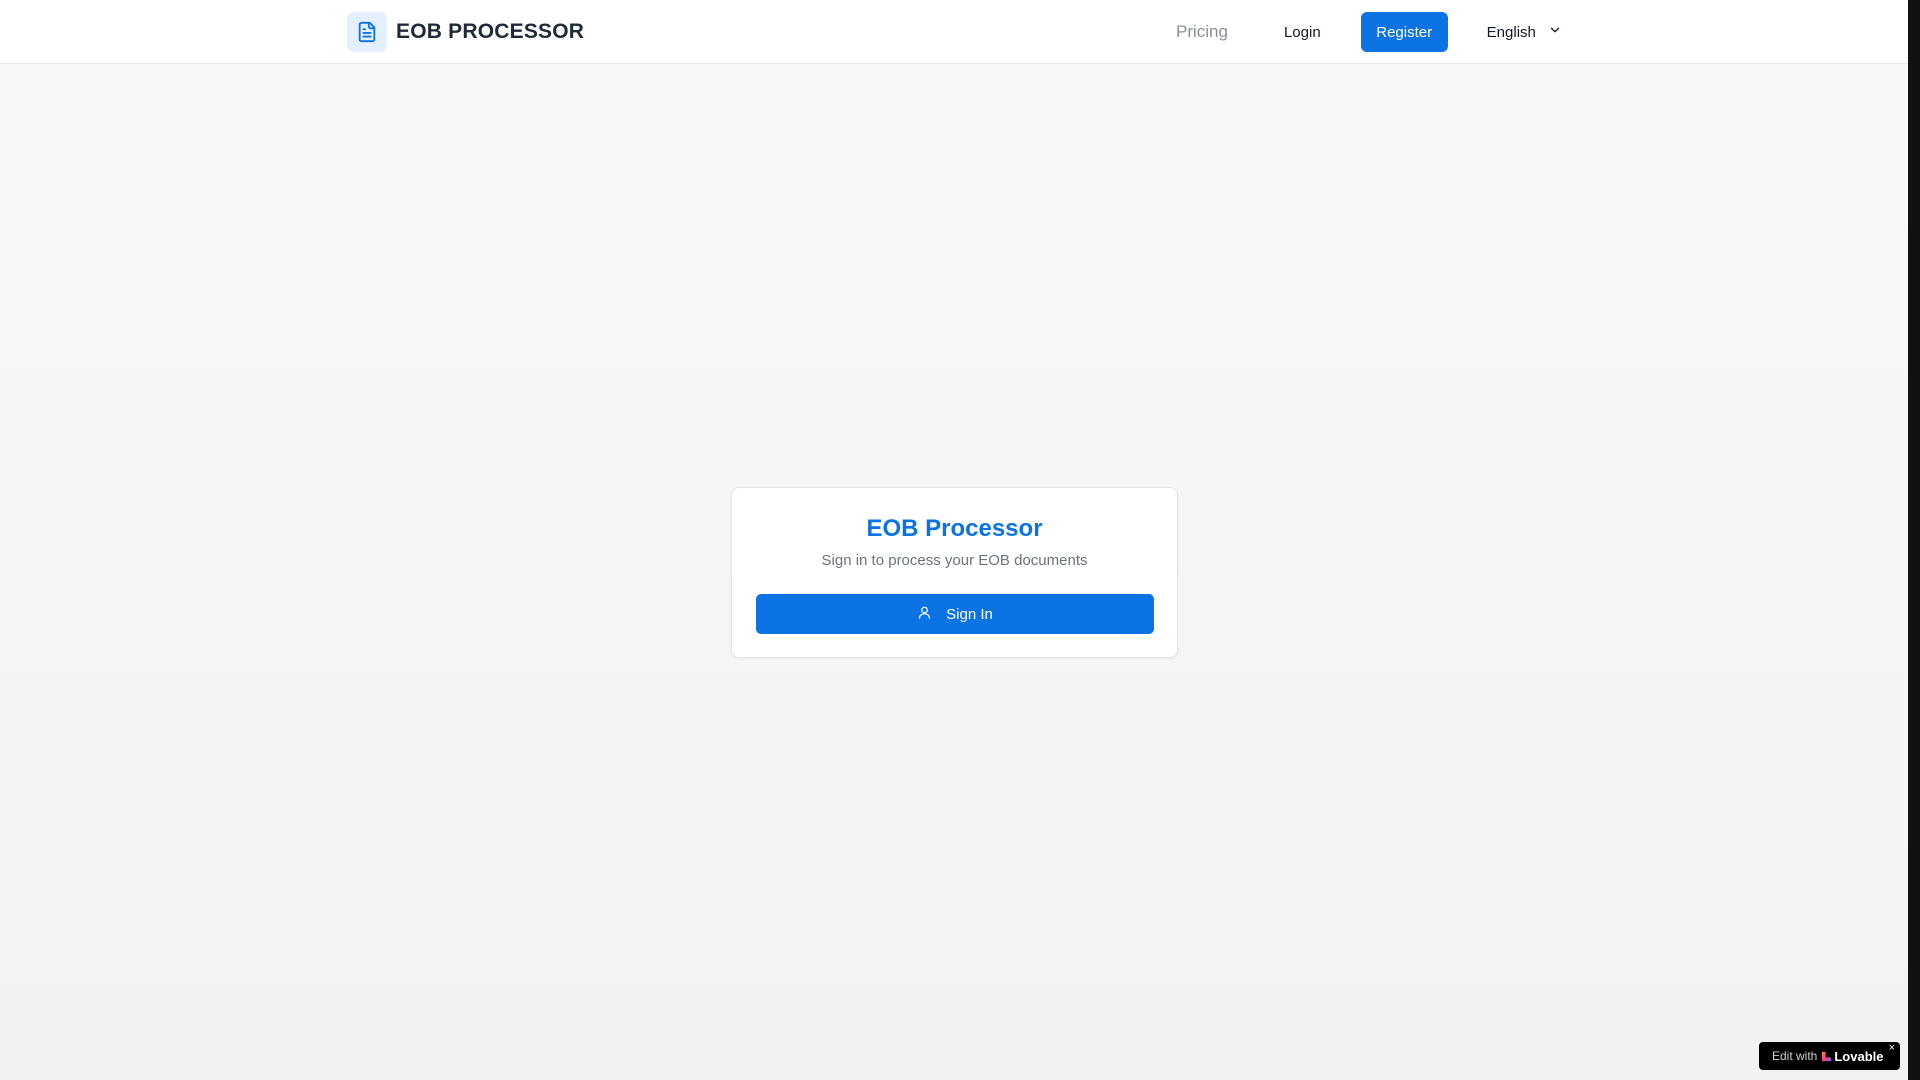 The height and width of the screenshot is (1080, 1920). What do you see at coordinates (954, 560) in the screenshot?
I see `signin-card-subtitle: Sign in to process your EOB documents` at bounding box center [954, 560].